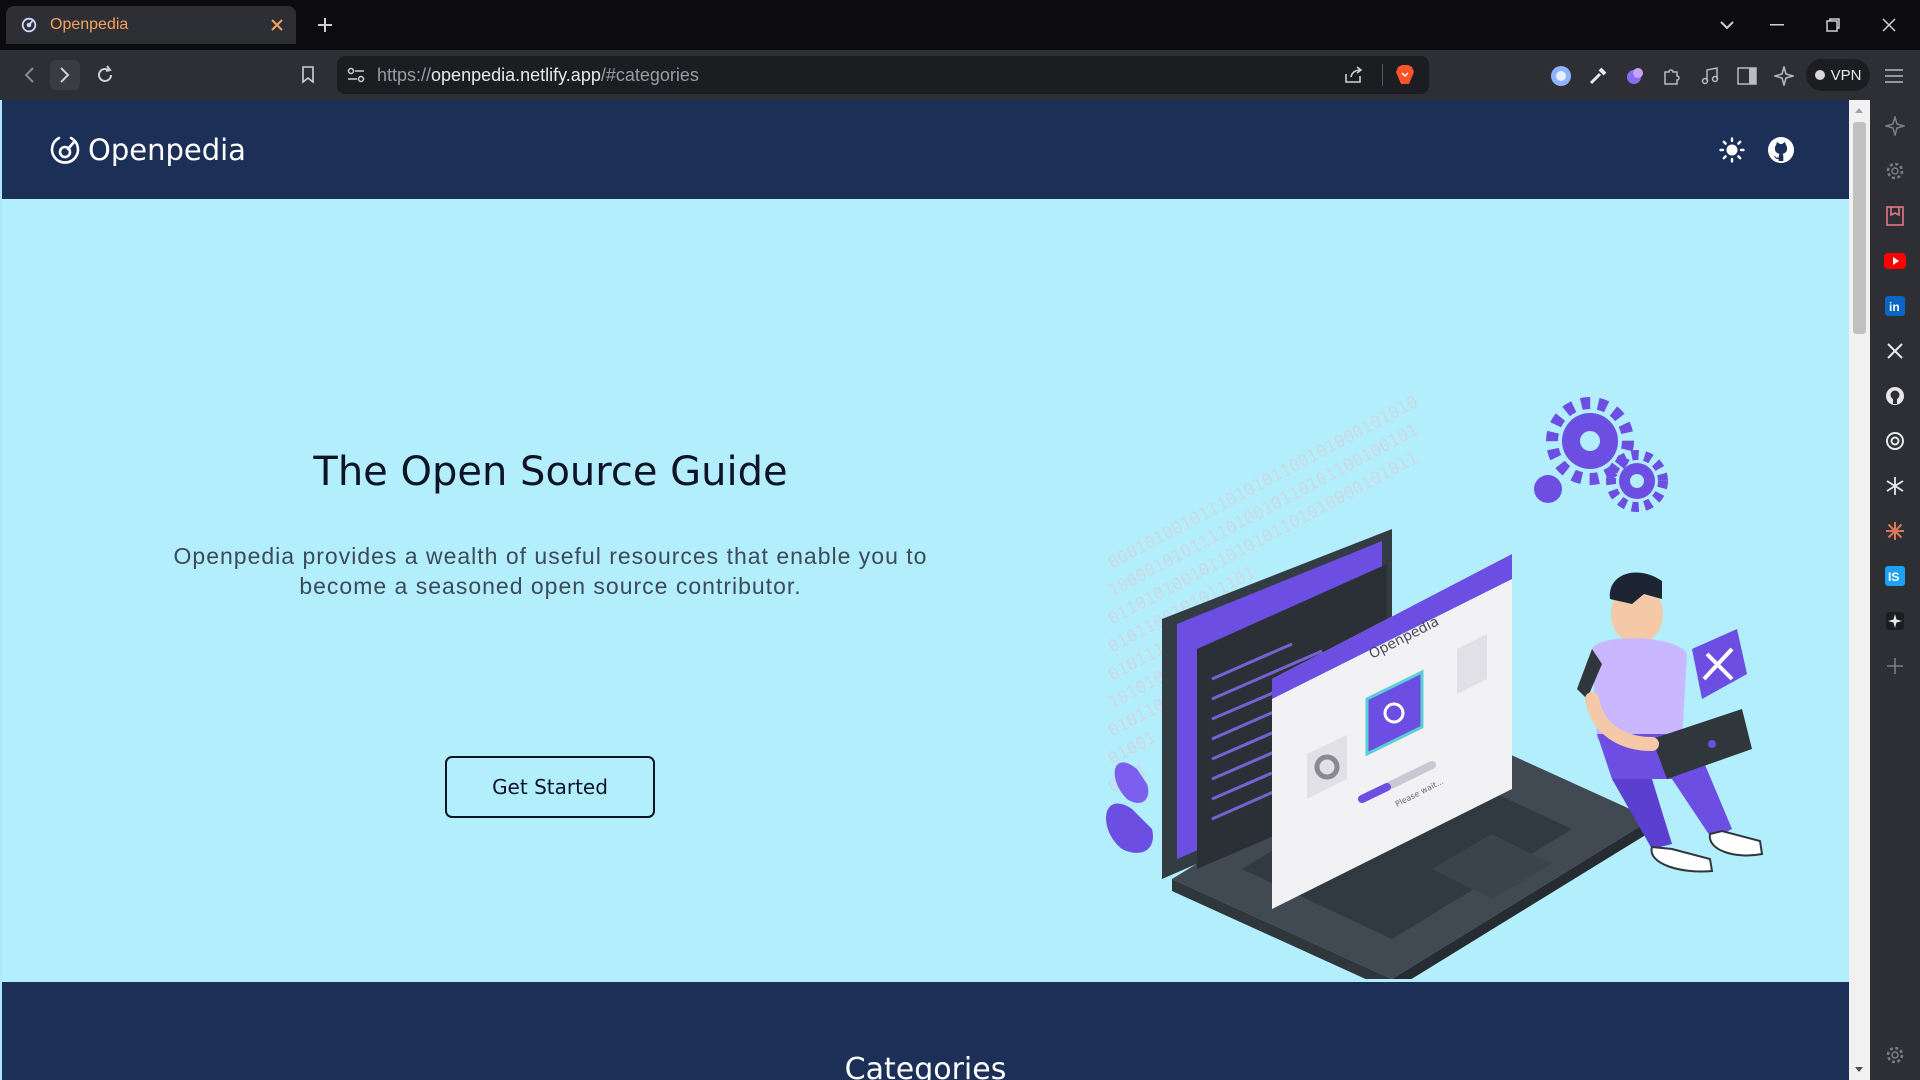  I want to click on sidebar-toggle-icon, so click(1747, 76).